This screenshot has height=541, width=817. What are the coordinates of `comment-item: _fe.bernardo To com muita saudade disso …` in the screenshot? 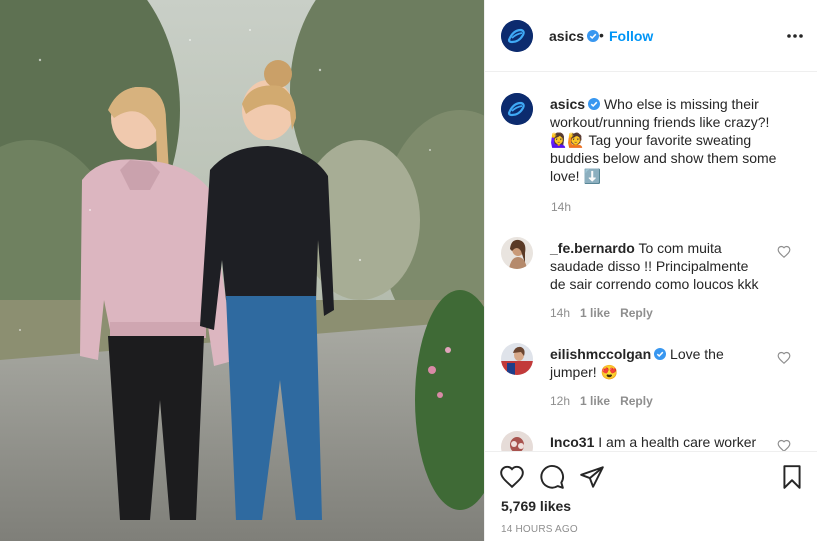 It's located at (653, 282).